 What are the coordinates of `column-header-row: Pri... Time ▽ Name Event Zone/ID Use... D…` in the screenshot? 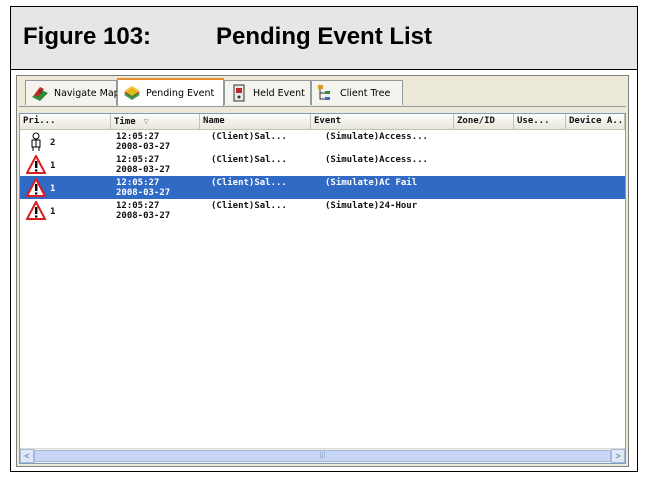 It's located at (322, 122).